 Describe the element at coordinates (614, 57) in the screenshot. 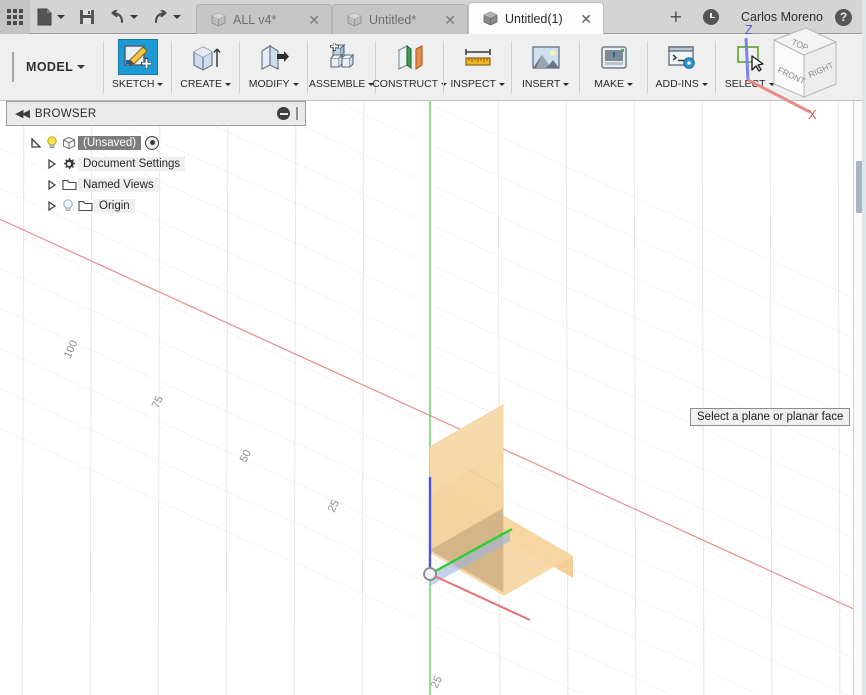

I see `make-icon` at that location.